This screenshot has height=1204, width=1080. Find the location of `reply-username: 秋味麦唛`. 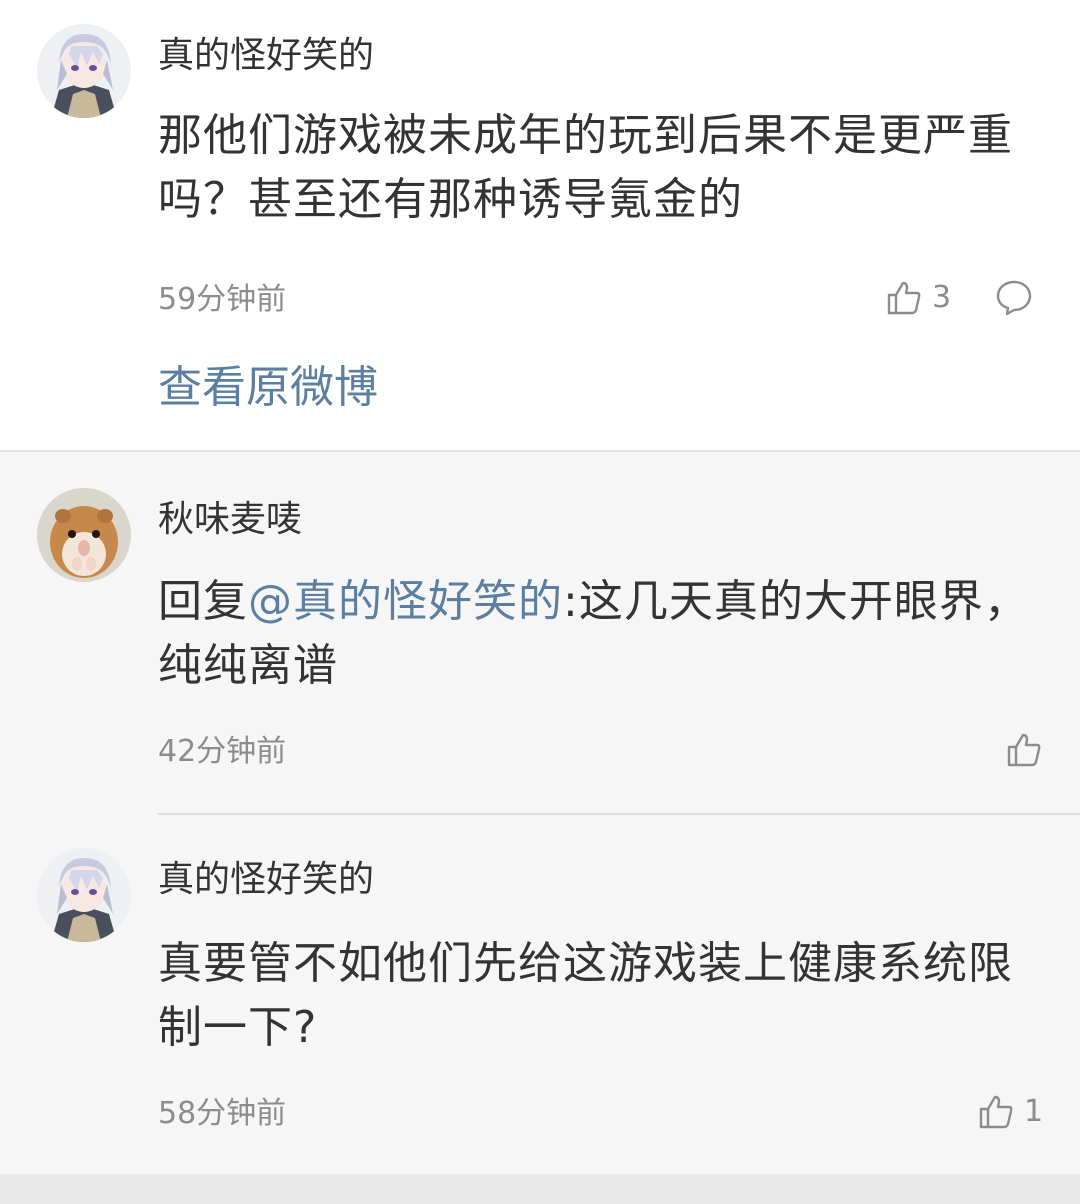

reply-username: 秋味麦唛 is located at coordinates (230, 520).